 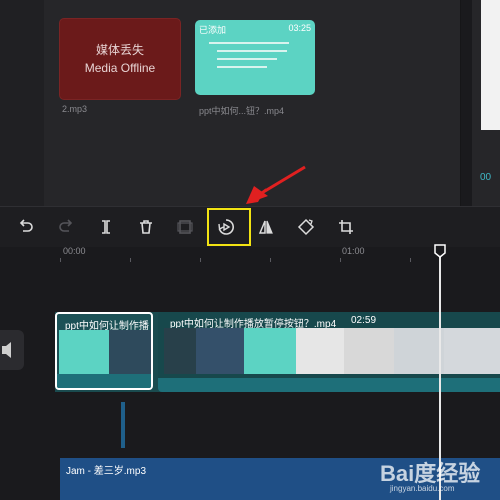 I want to click on media-video-thumbnail: 已添加 03:25, so click(x=255, y=57).